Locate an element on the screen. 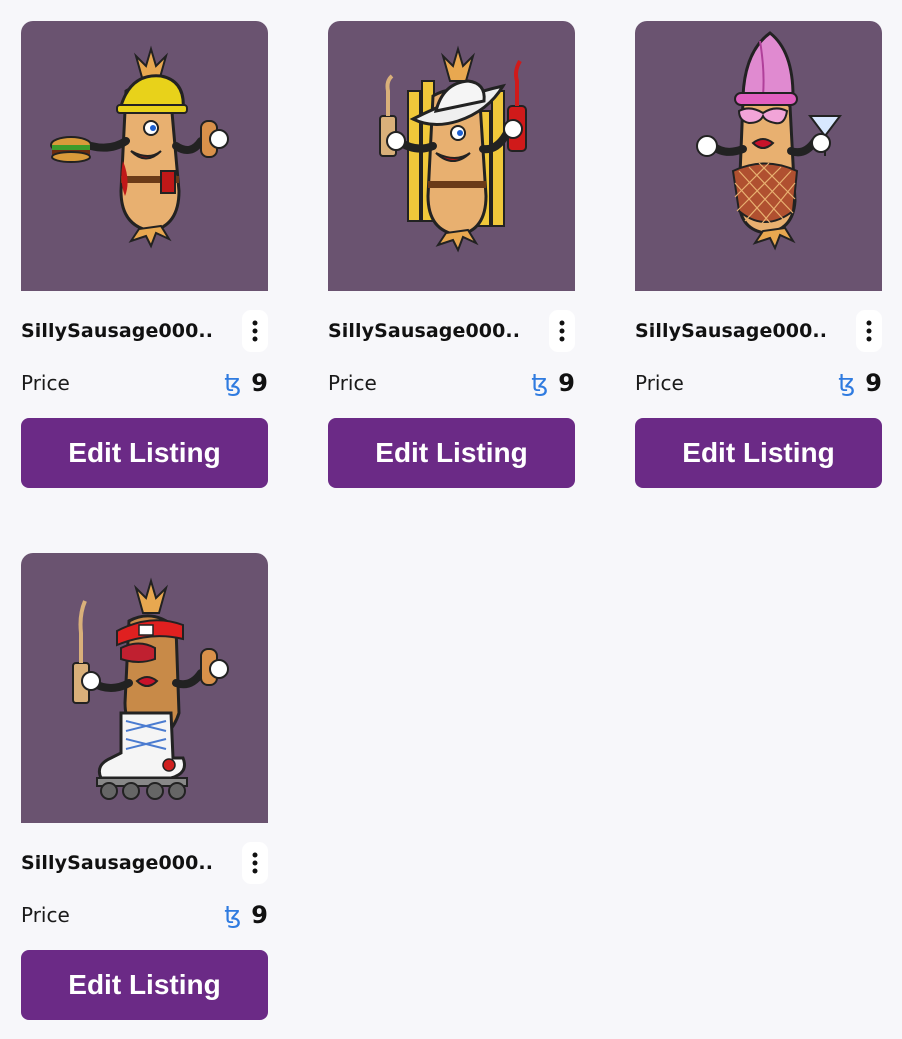  sausage-cowboy-fries-image is located at coordinates (451, 156).